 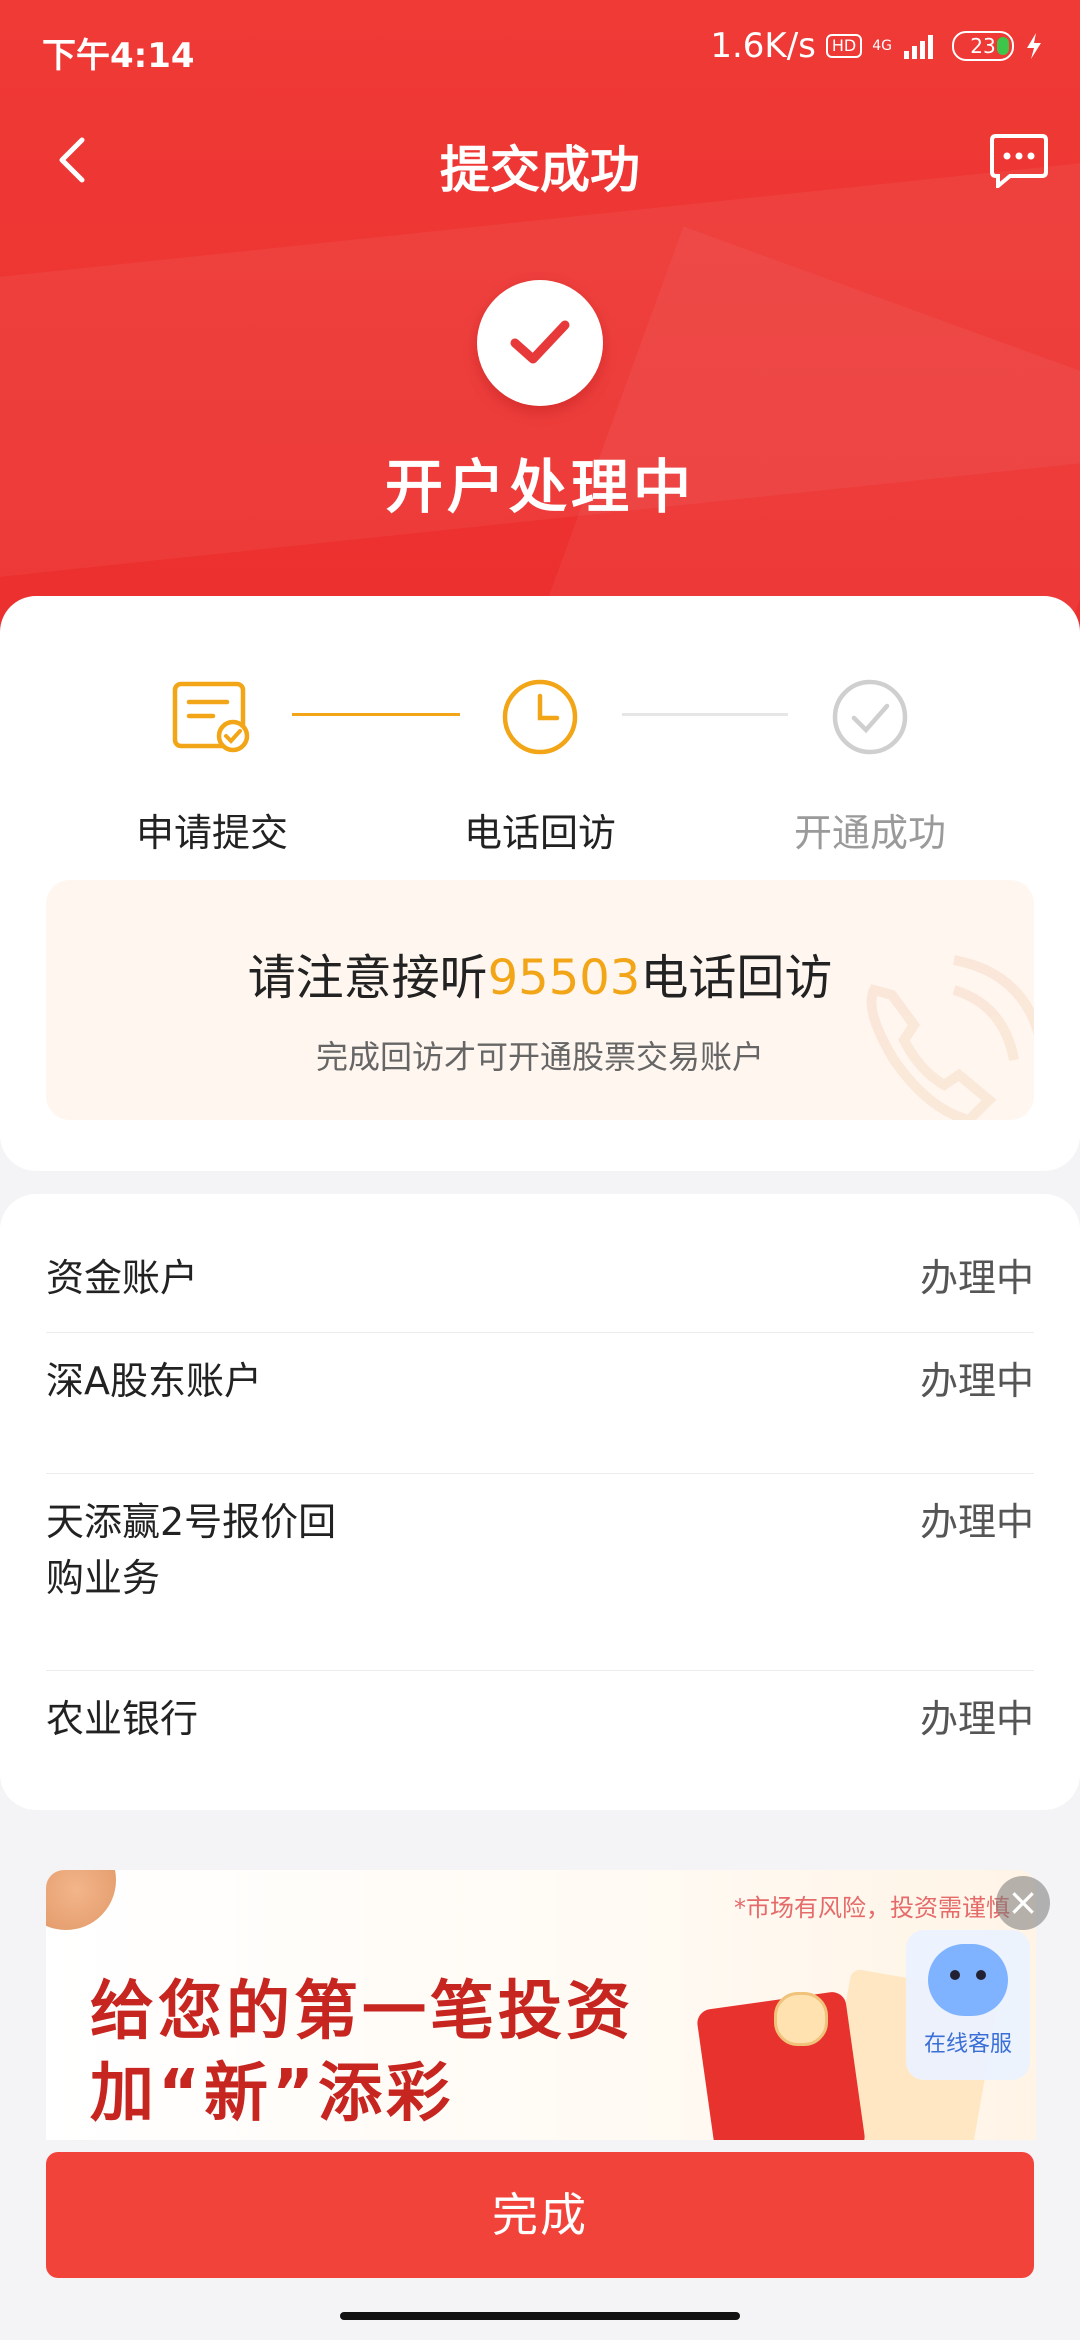 I want to click on done-button: 完成, so click(x=540, y=2215).